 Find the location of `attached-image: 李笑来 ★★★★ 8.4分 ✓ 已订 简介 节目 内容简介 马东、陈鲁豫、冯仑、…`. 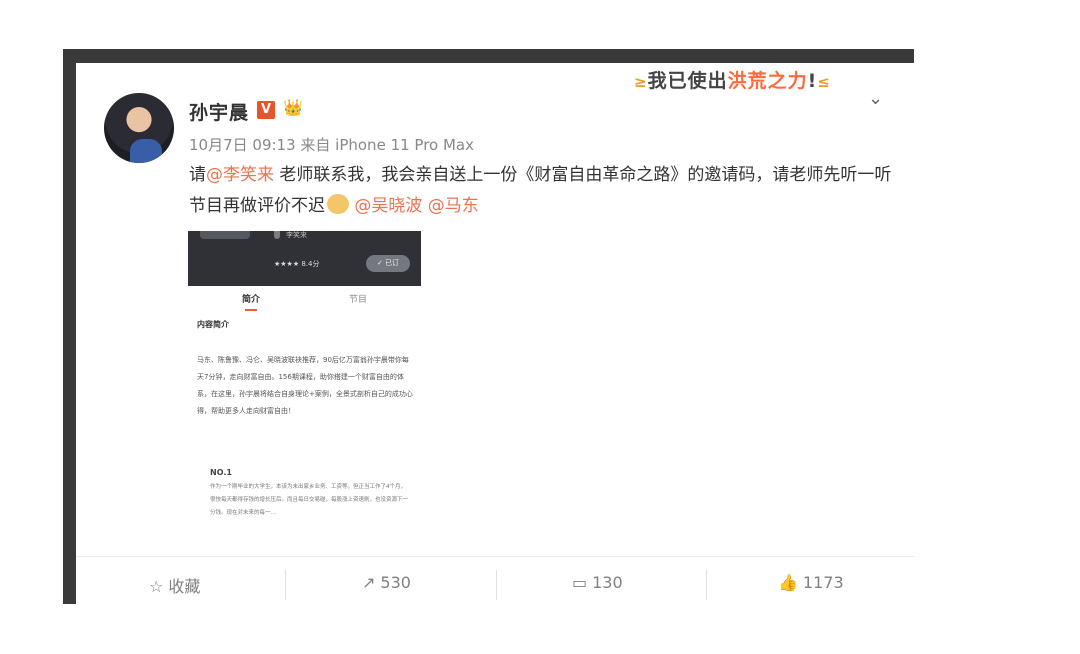

attached-image: 李笑来 ★★★★ 8.4分 ✓ 已订 简介 节目 内容简介 马东、陈鲁豫、冯仑、… is located at coordinates (304, 386).